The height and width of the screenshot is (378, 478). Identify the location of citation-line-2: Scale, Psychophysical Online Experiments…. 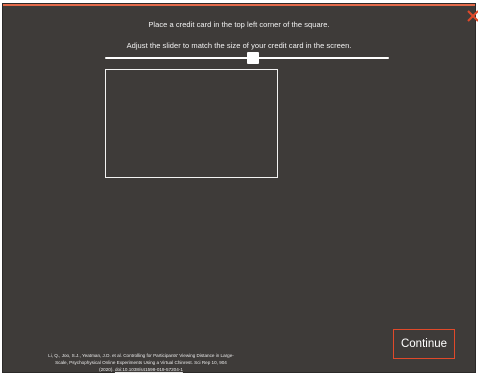
(141, 363).